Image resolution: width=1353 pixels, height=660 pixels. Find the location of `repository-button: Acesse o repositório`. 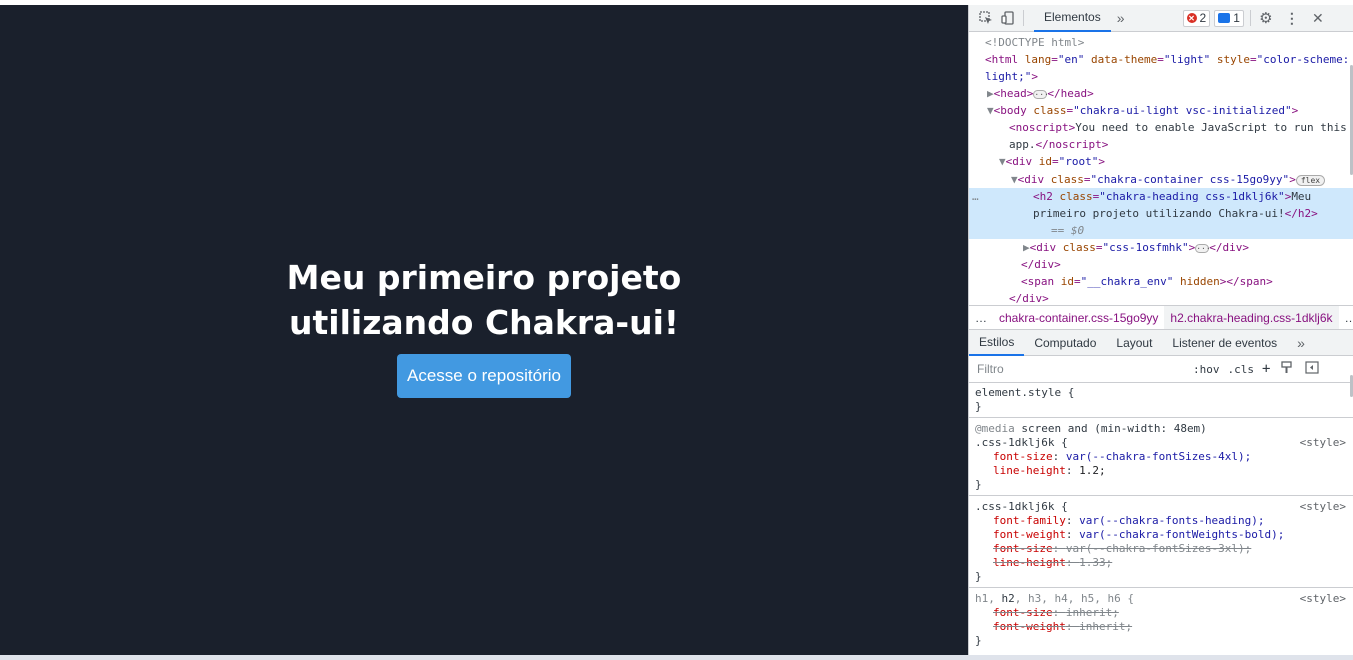

repository-button: Acesse o repositório is located at coordinates (484, 375).